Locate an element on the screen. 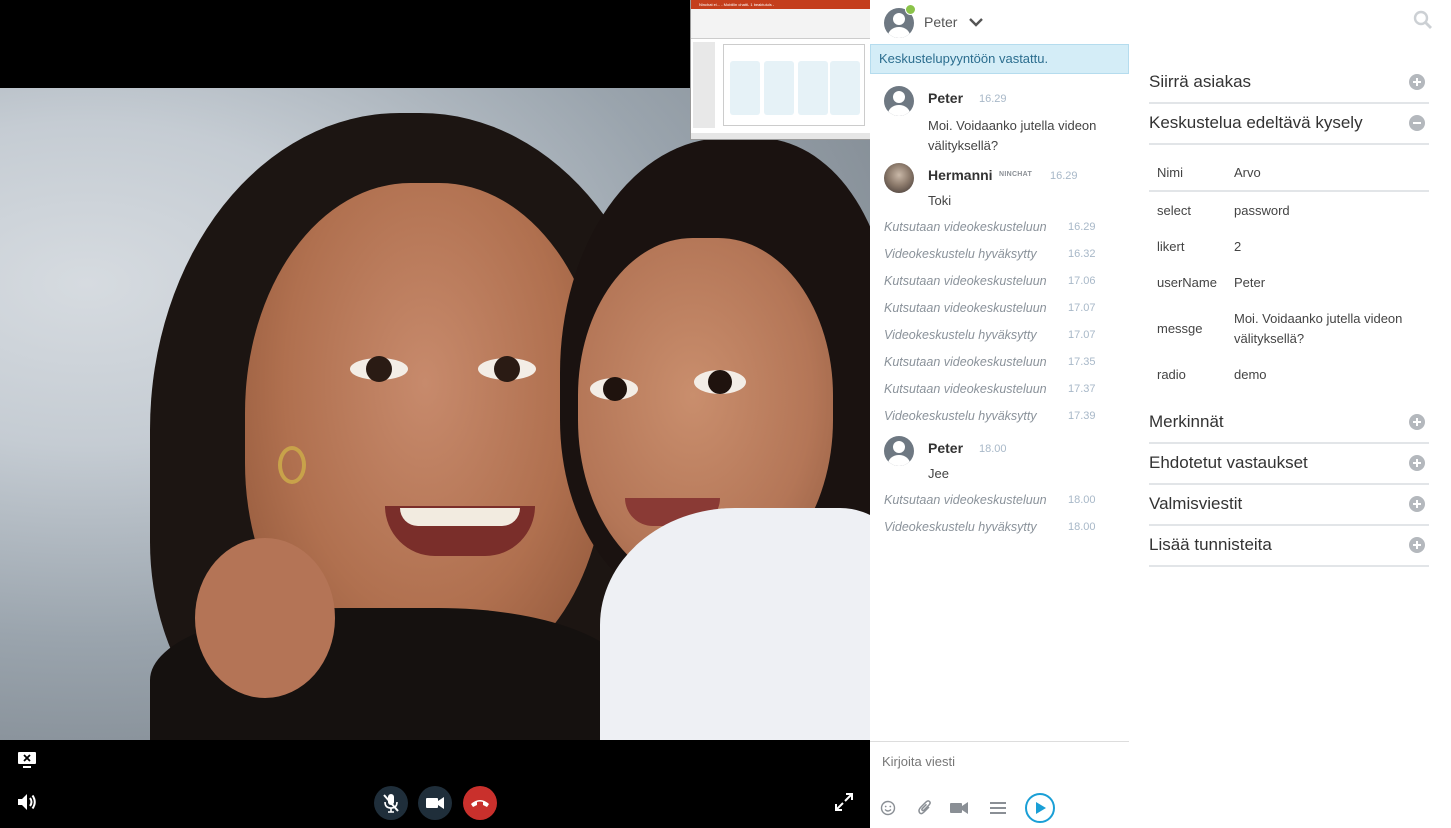  fullscreen-button is located at coordinates (844, 802).